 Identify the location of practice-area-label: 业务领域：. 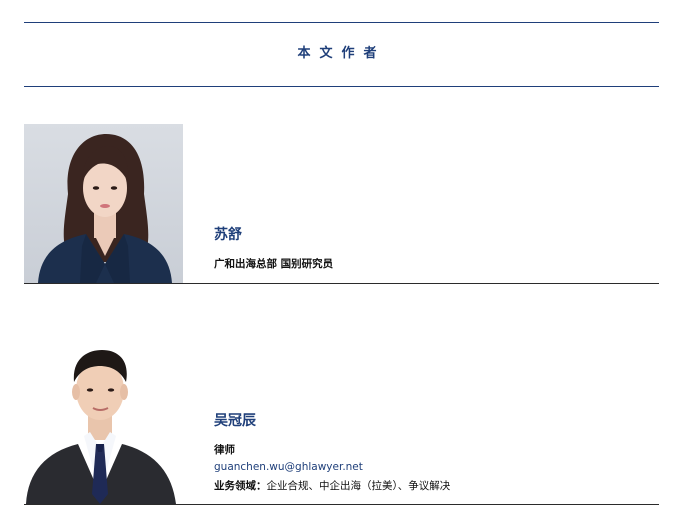
(240, 486).